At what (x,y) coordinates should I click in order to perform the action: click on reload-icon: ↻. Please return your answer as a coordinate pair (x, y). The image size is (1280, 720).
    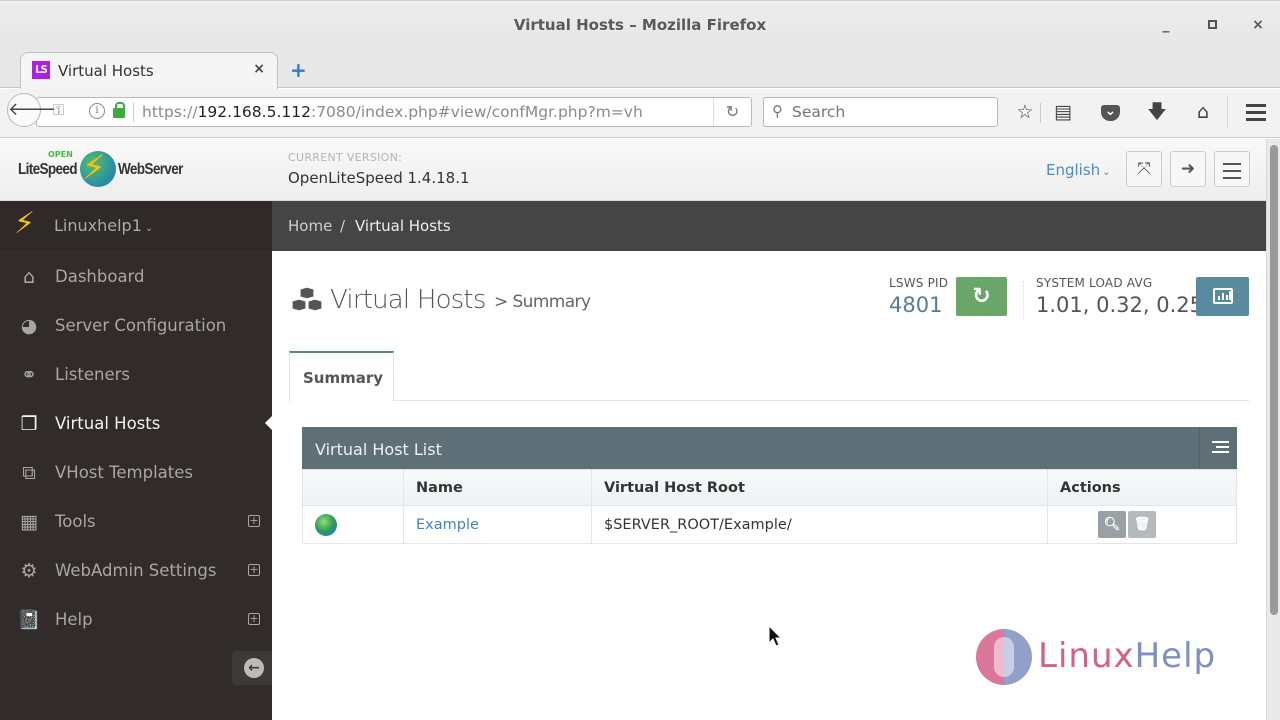
    Looking at the image, I should click on (732, 112).